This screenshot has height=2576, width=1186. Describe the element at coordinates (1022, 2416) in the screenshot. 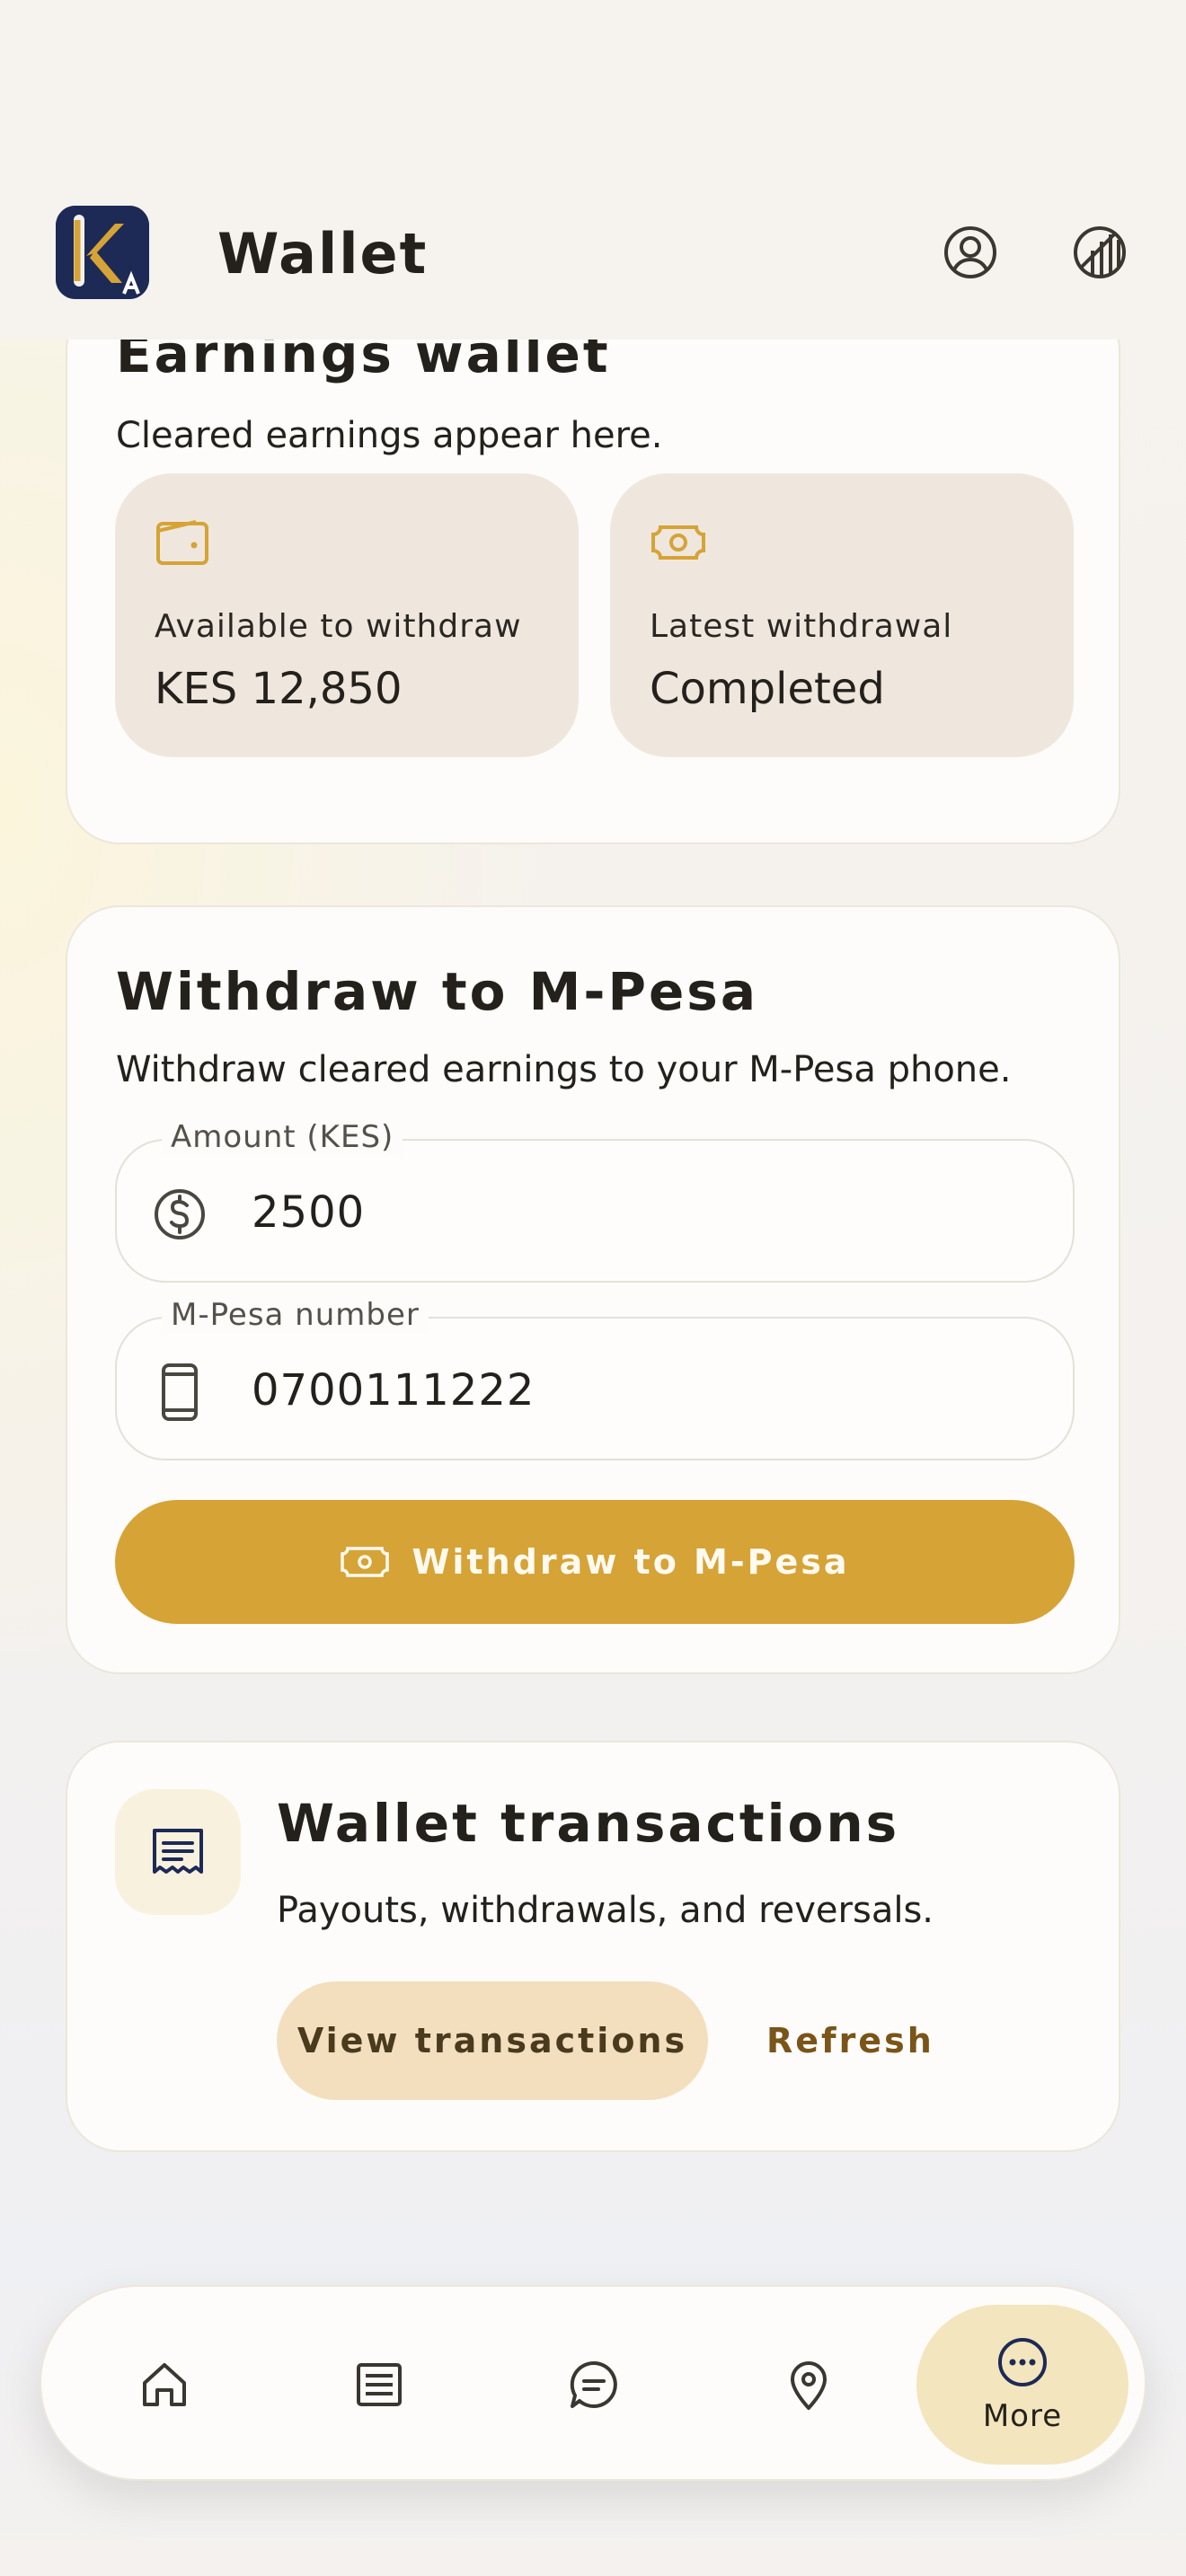

I see `nav-more-label: More` at that location.